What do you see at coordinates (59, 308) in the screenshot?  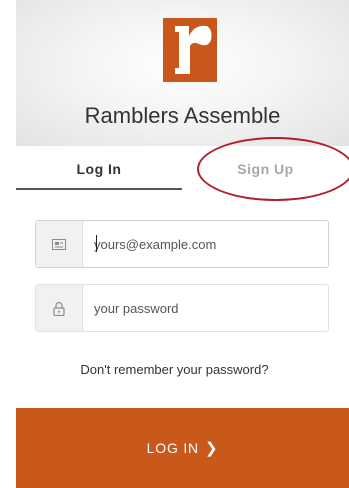 I see `lock-icon` at bounding box center [59, 308].